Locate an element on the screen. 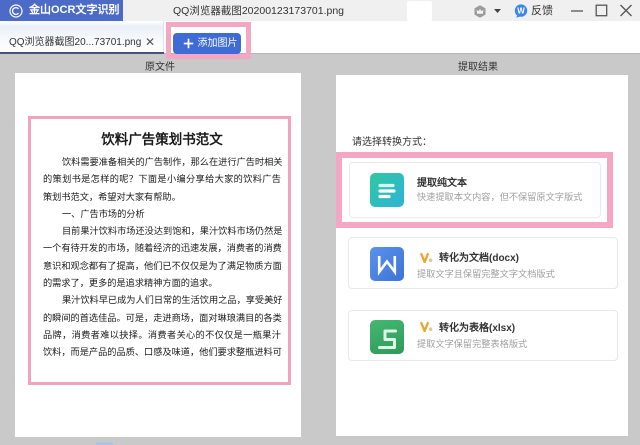 The image size is (640, 445). svg-text: W is located at coordinates (521, 10).